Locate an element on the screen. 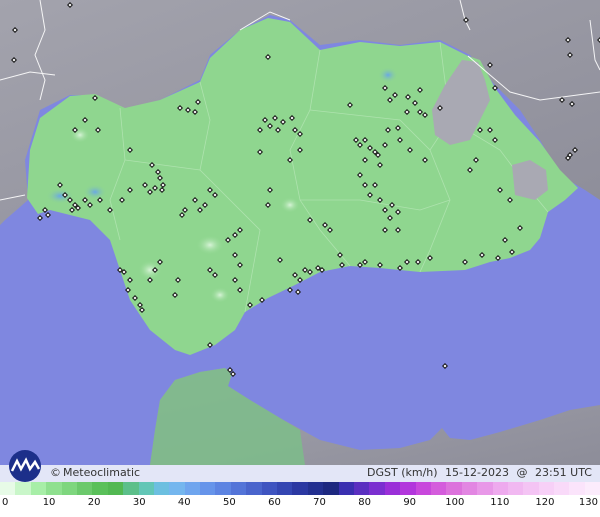 This screenshot has width=600, height=517. scale-tick-label: 110 is located at coordinates (500, 502).